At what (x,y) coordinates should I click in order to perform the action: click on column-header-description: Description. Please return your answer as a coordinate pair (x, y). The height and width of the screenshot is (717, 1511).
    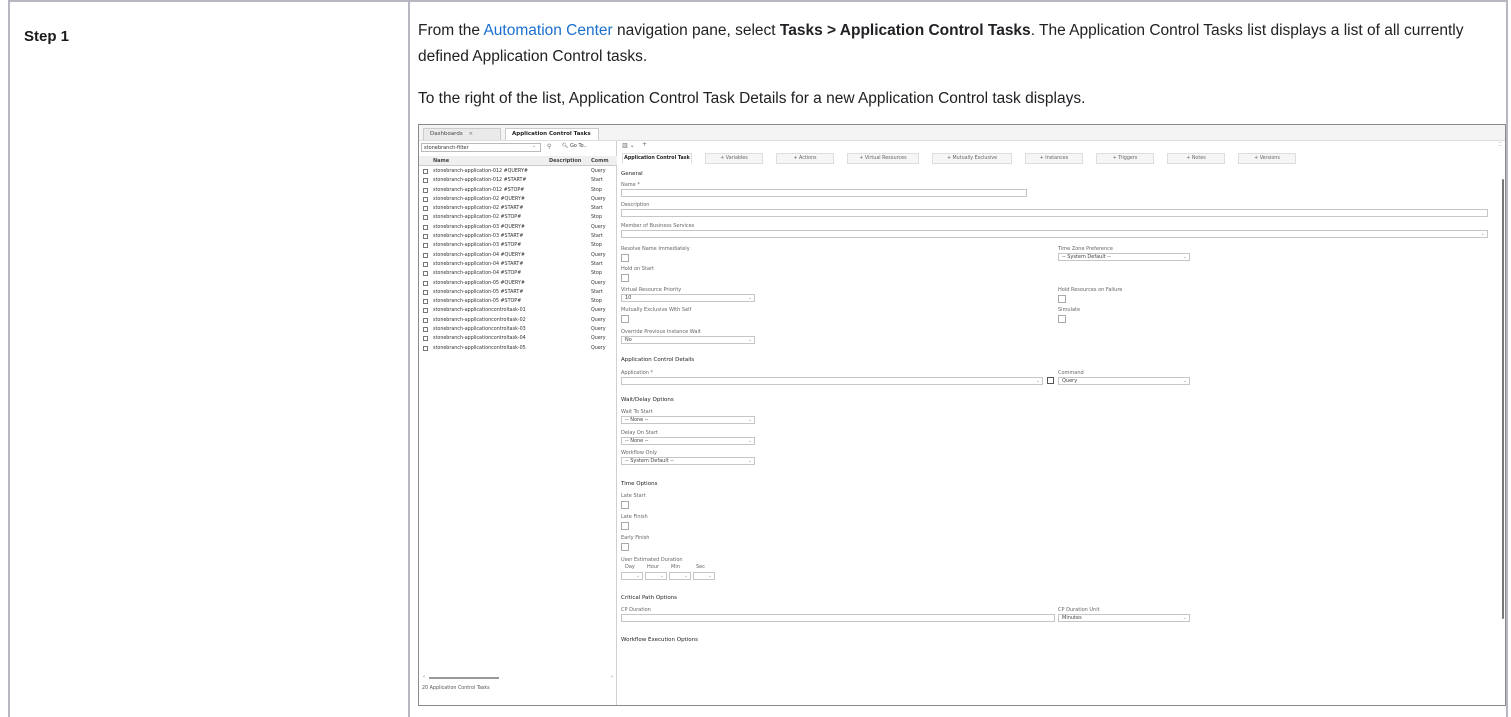
    Looking at the image, I should click on (565, 161).